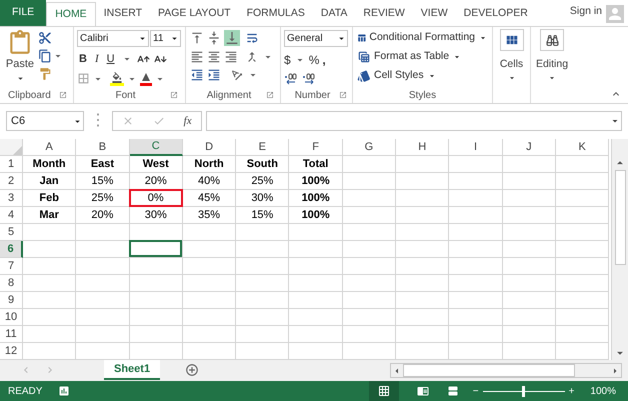  What do you see at coordinates (11, 300) in the screenshot?
I see `row-header: 9` at bounding box center [11, 300].